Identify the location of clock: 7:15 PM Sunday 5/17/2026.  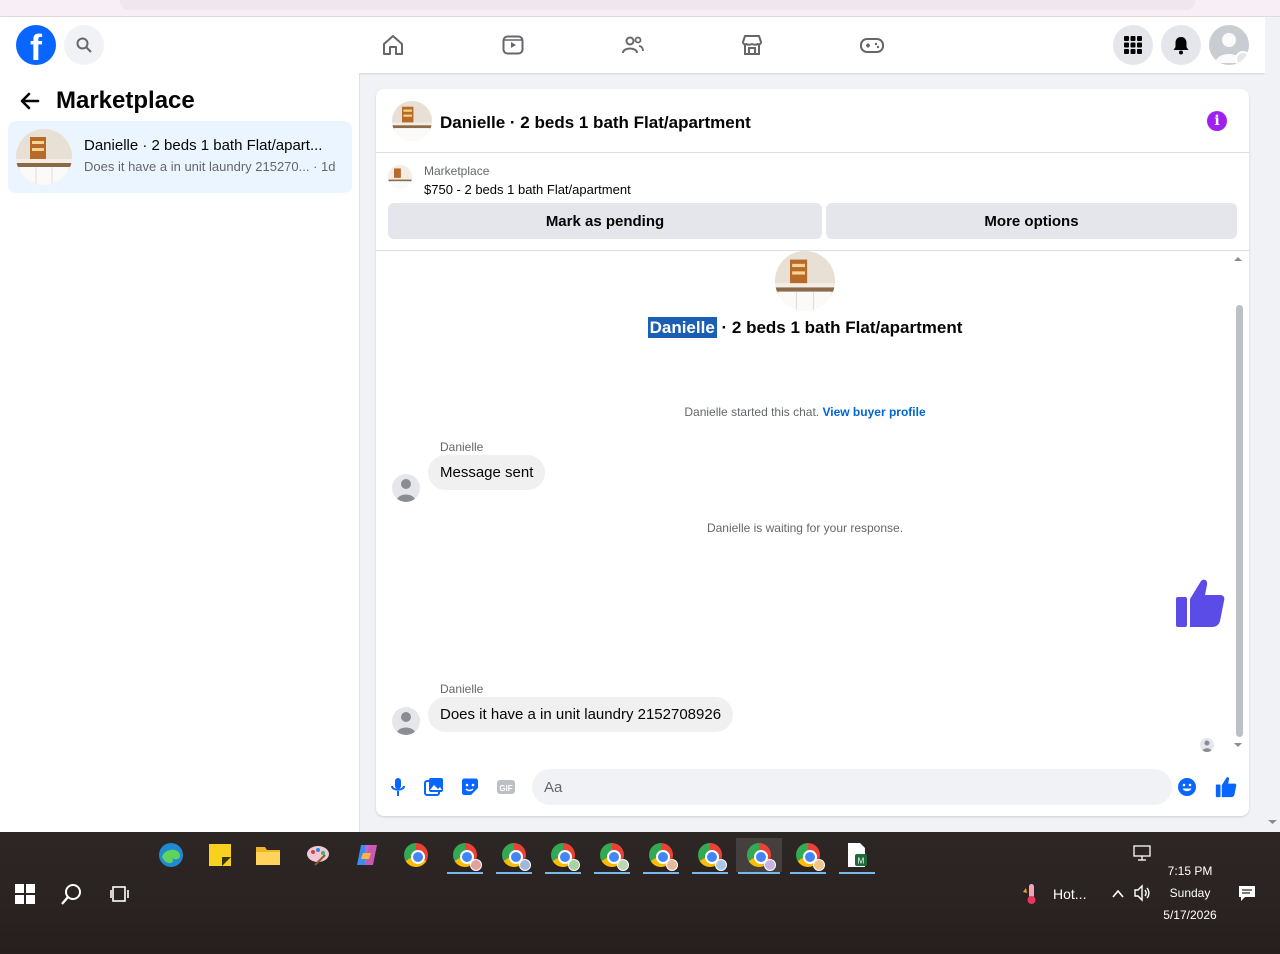
(1190, 893).